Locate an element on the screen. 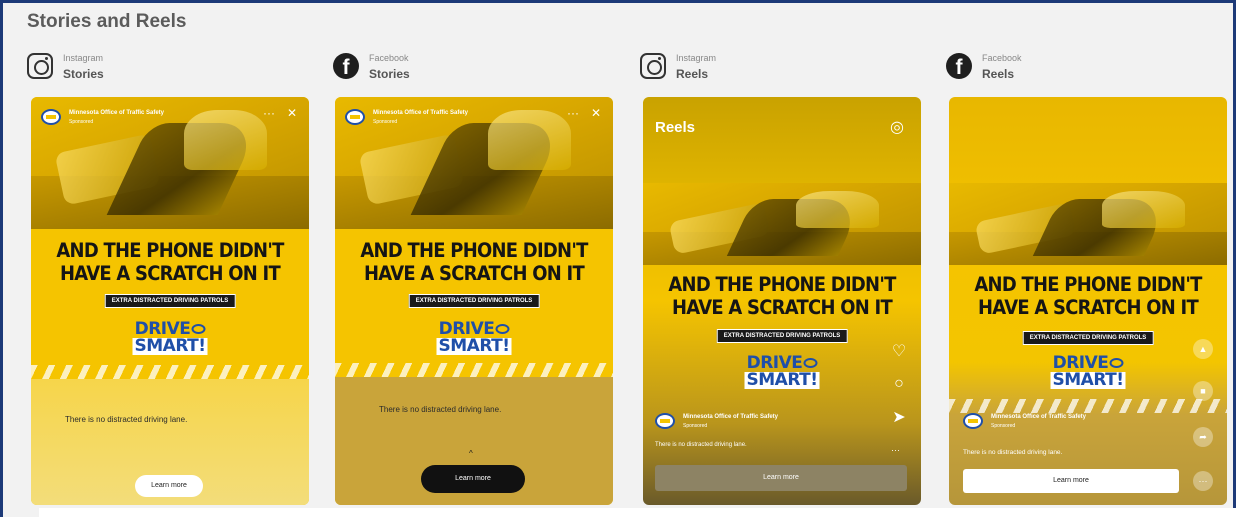 The image size is (1236, 520). placement-header: f Facebook Stories is located at coordinates (472, 73).